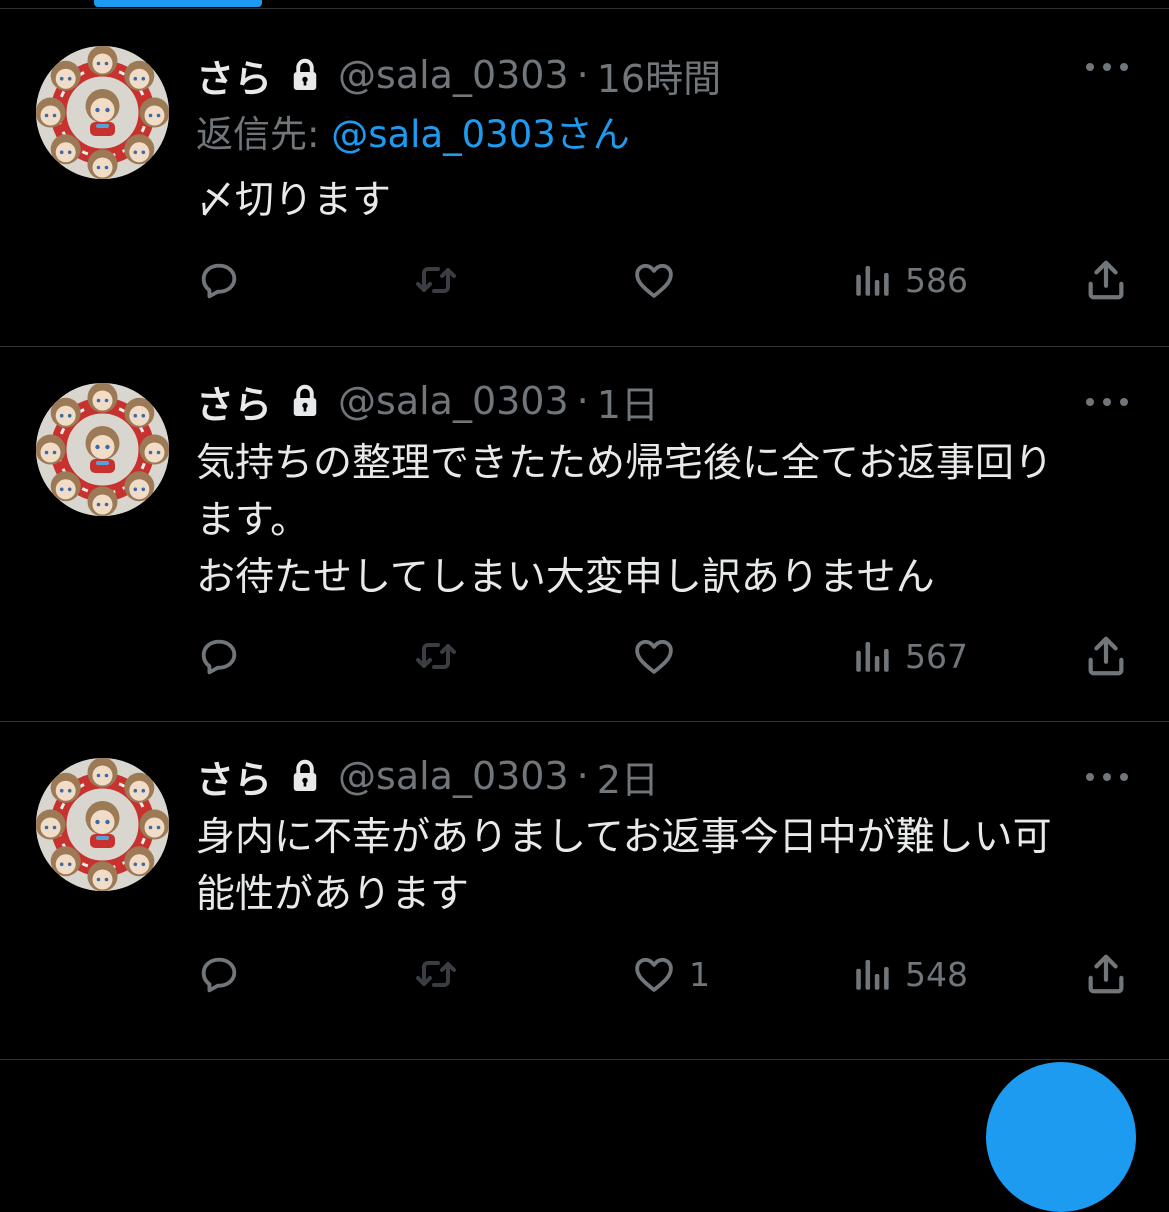 The image size is (1169, 1212). I want to click on timestamp: 1日, so click(628, 401).